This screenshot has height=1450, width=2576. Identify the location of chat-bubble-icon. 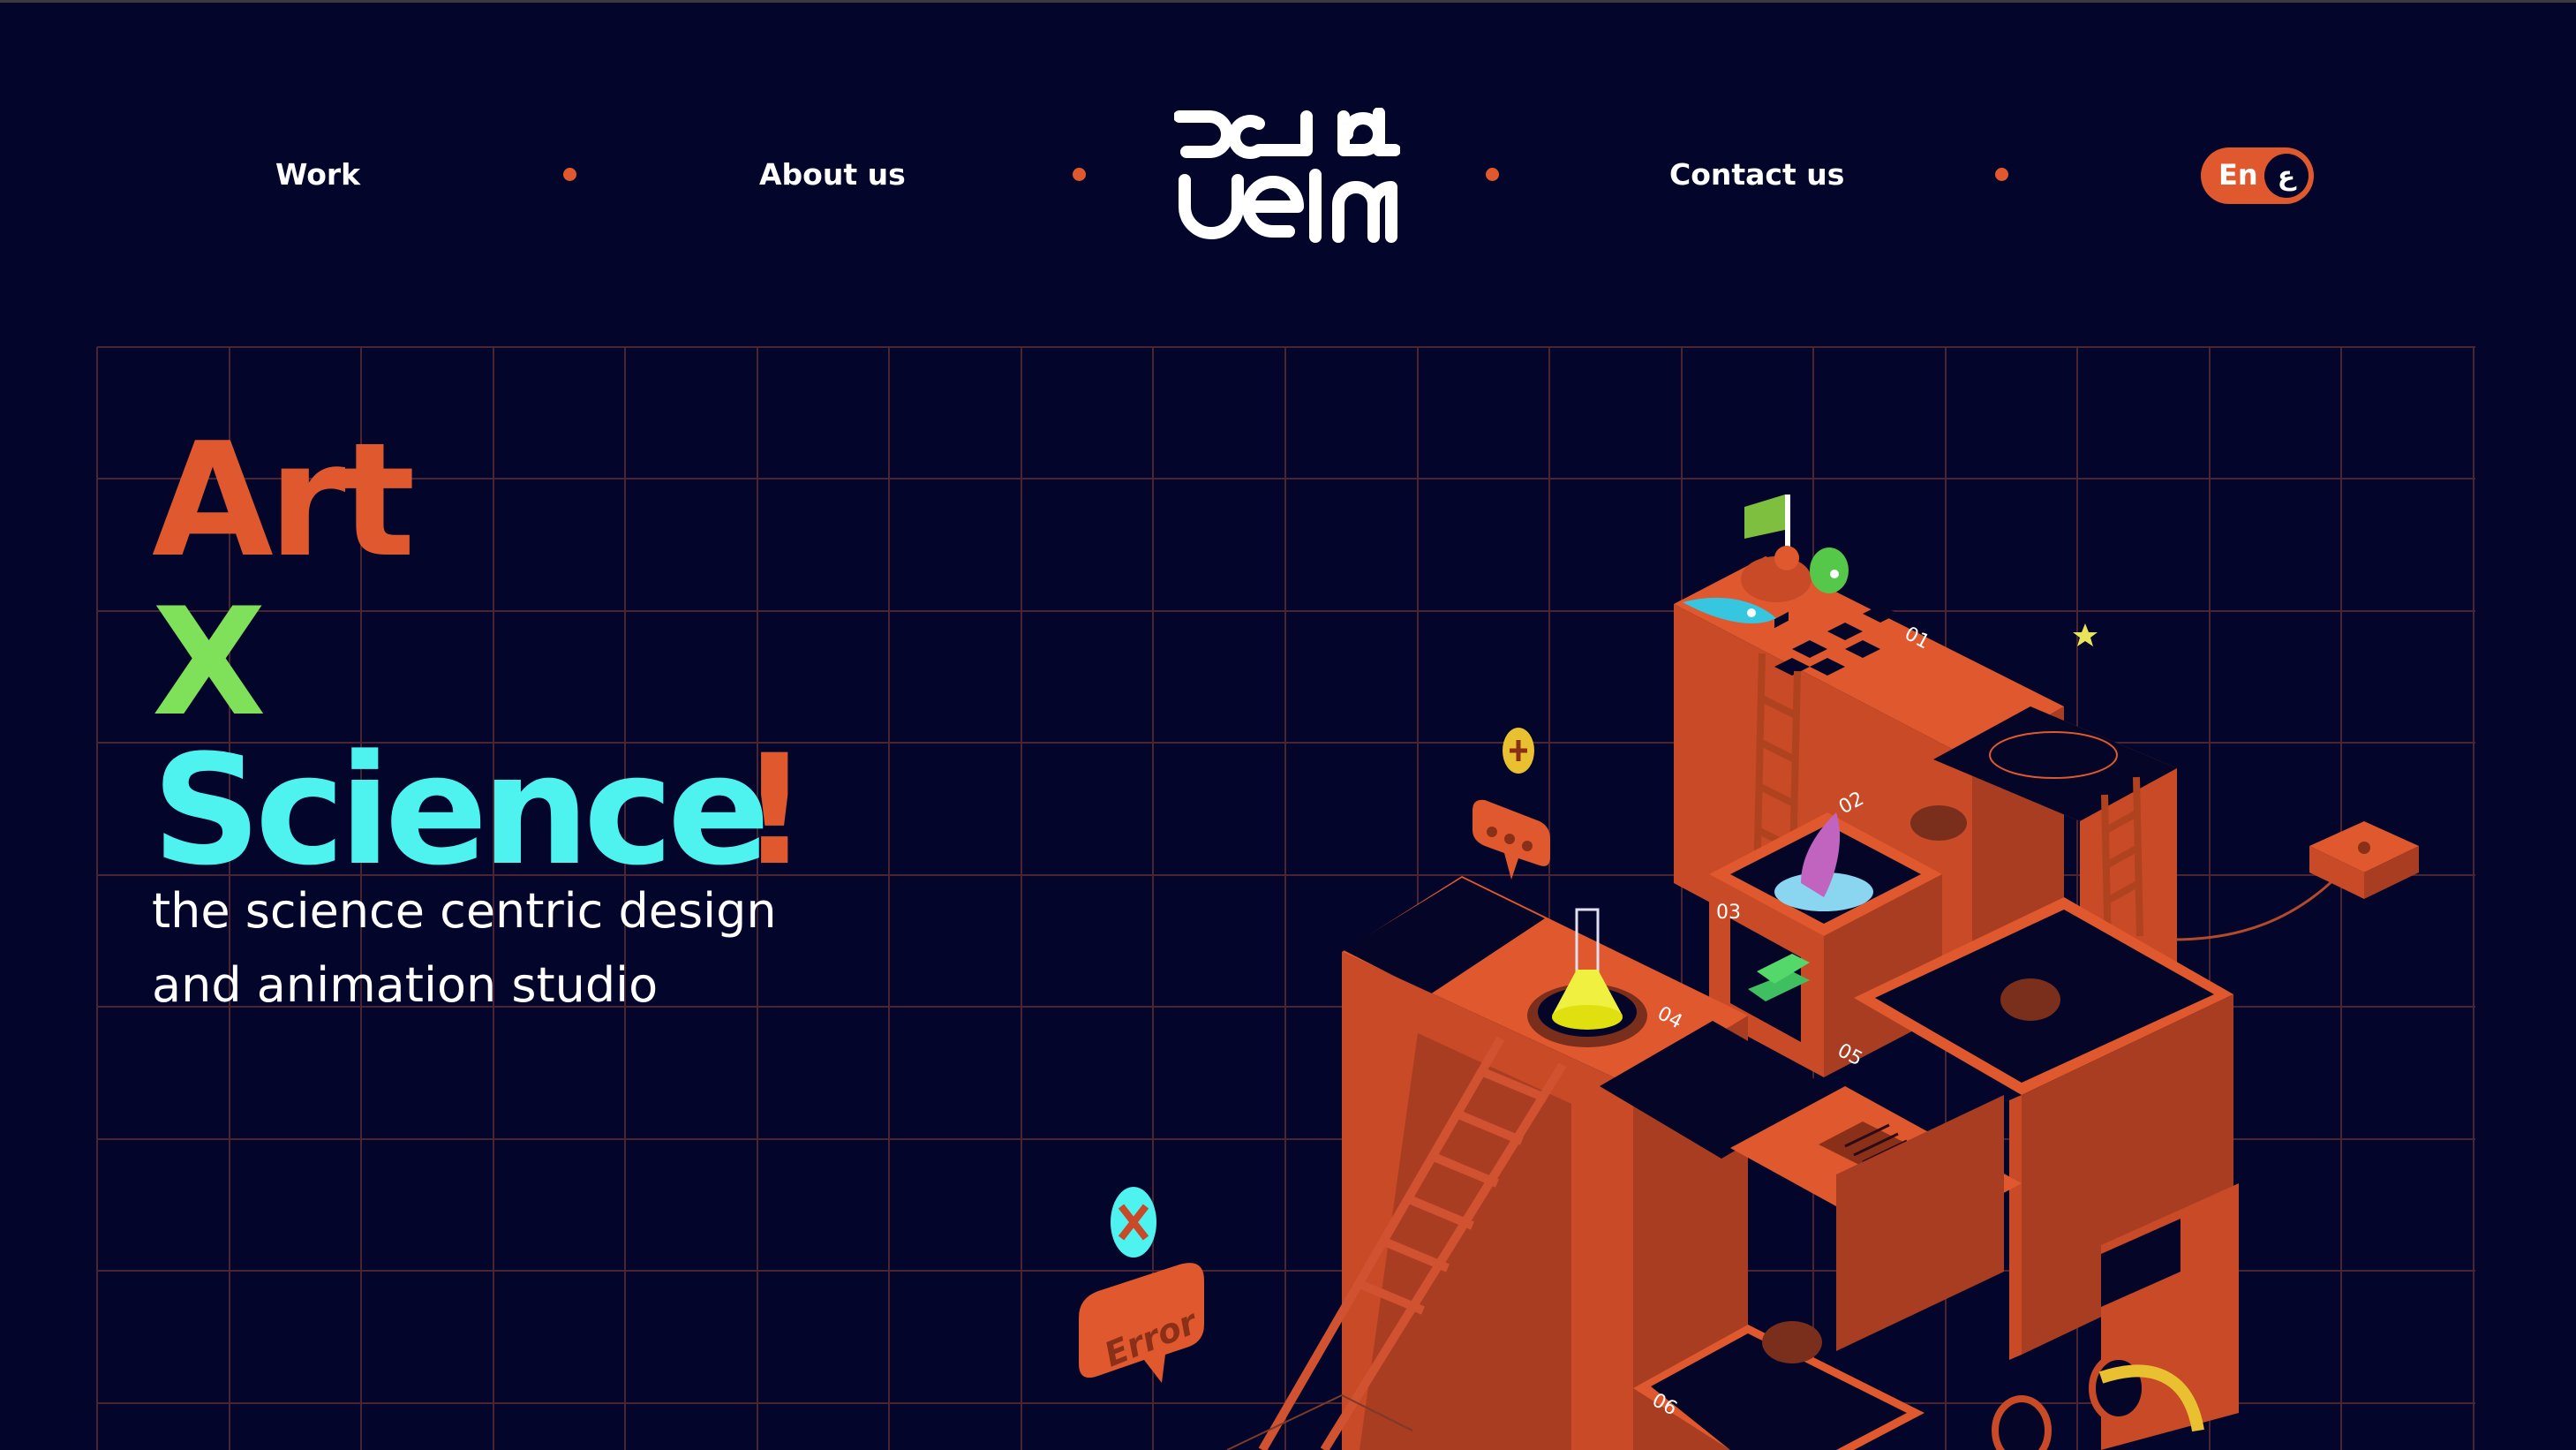
(1512, 840).